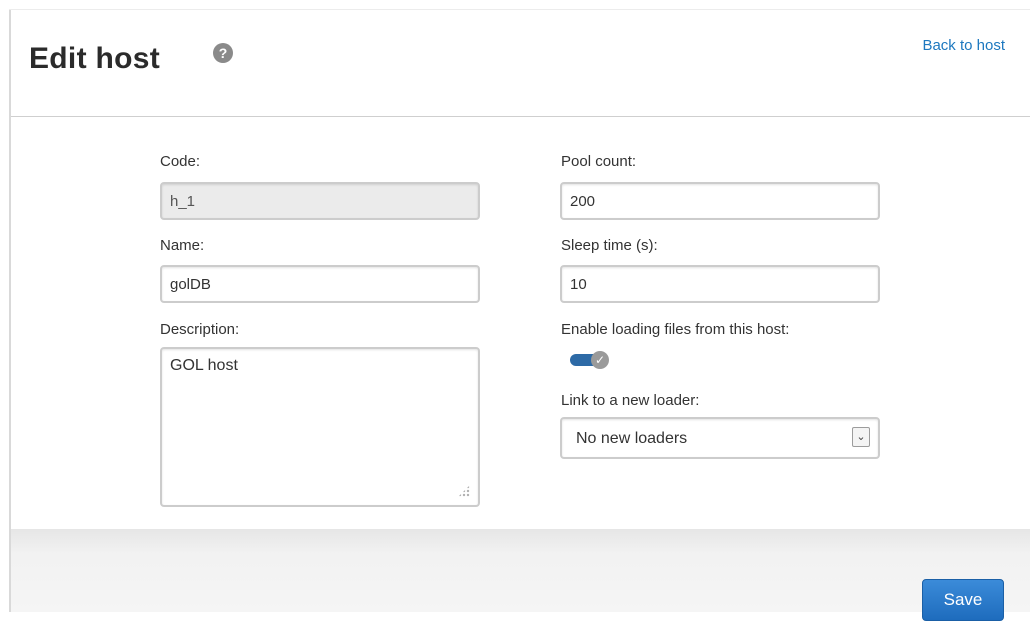  What do you see at coordinates (519, 9) in the screenshot?
I see `top-border` at bounding box center [519, 9].